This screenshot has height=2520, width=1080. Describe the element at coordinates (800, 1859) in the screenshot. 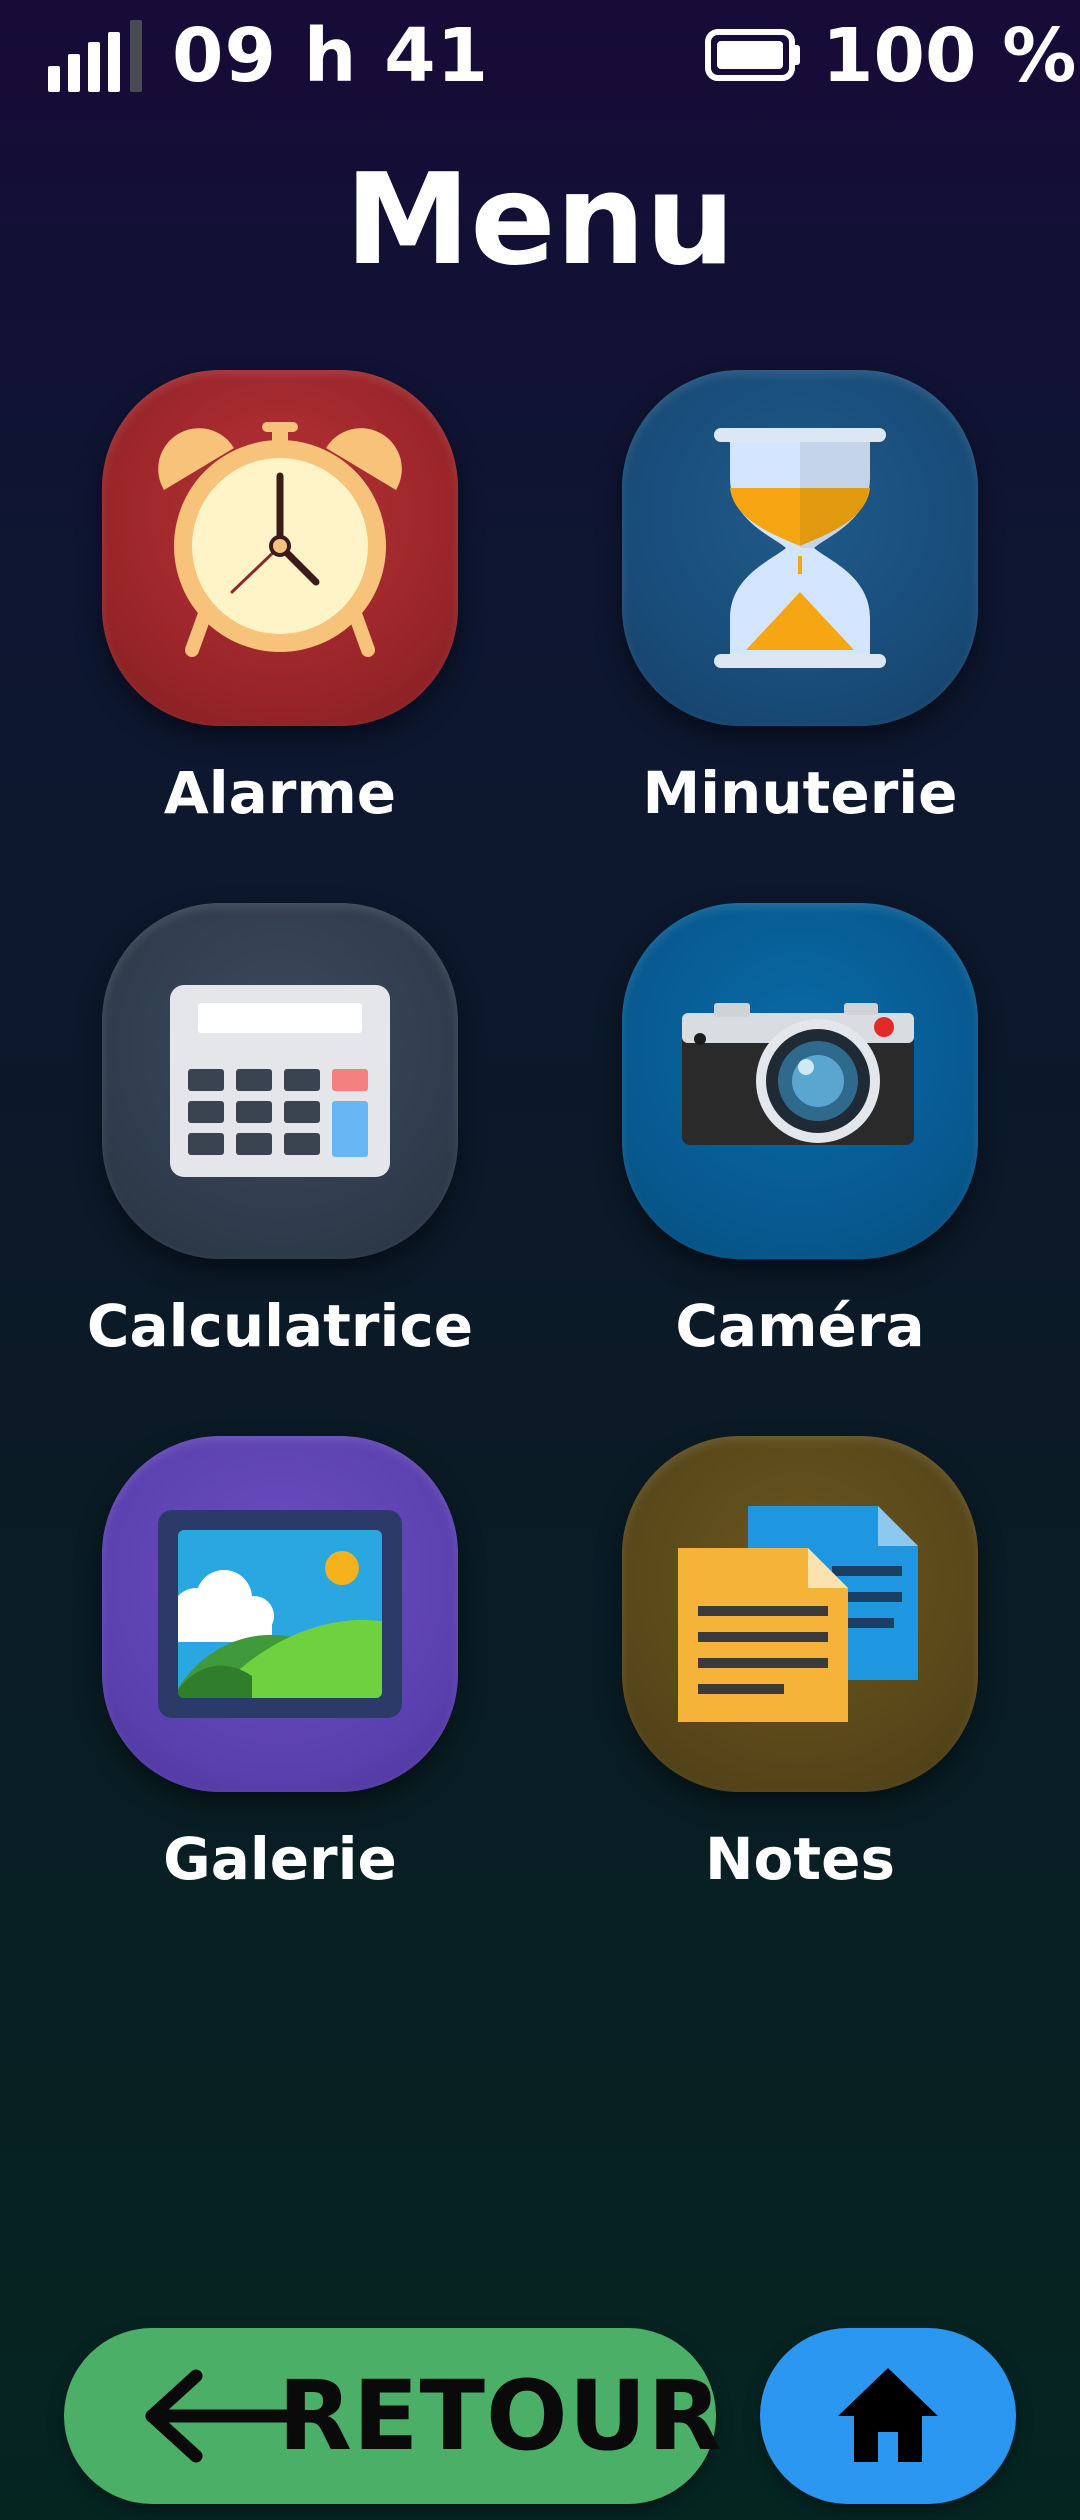

I see `app-label-notes: Notes` at that location.